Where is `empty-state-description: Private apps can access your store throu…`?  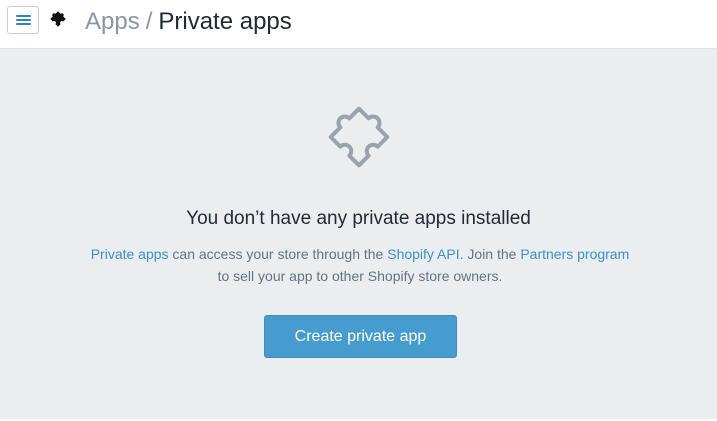 empty-state-description: Private apps can access your store throu… is located at coordinates (360, 265).